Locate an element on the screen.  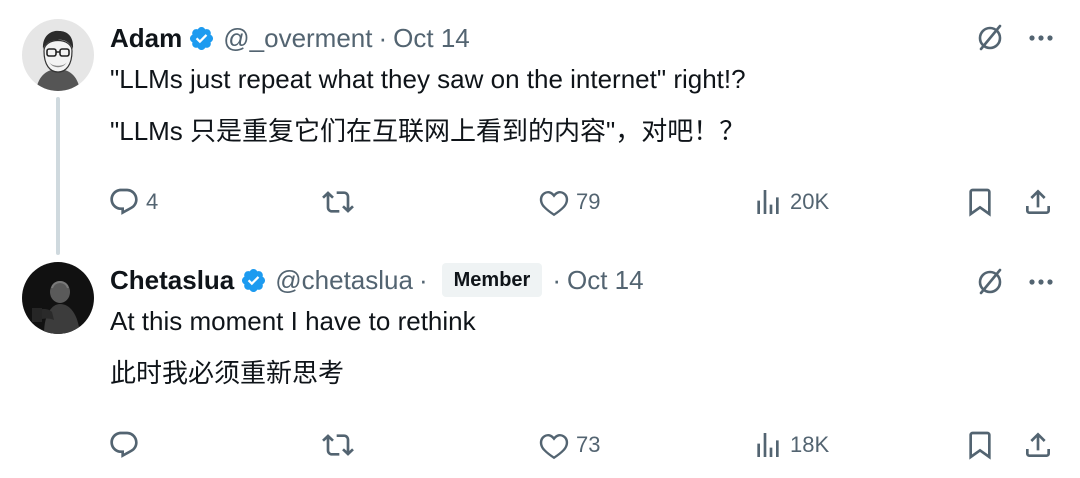
tweet-header: Adam @_overment · Oct 14 is located at coordinates (290, 38).